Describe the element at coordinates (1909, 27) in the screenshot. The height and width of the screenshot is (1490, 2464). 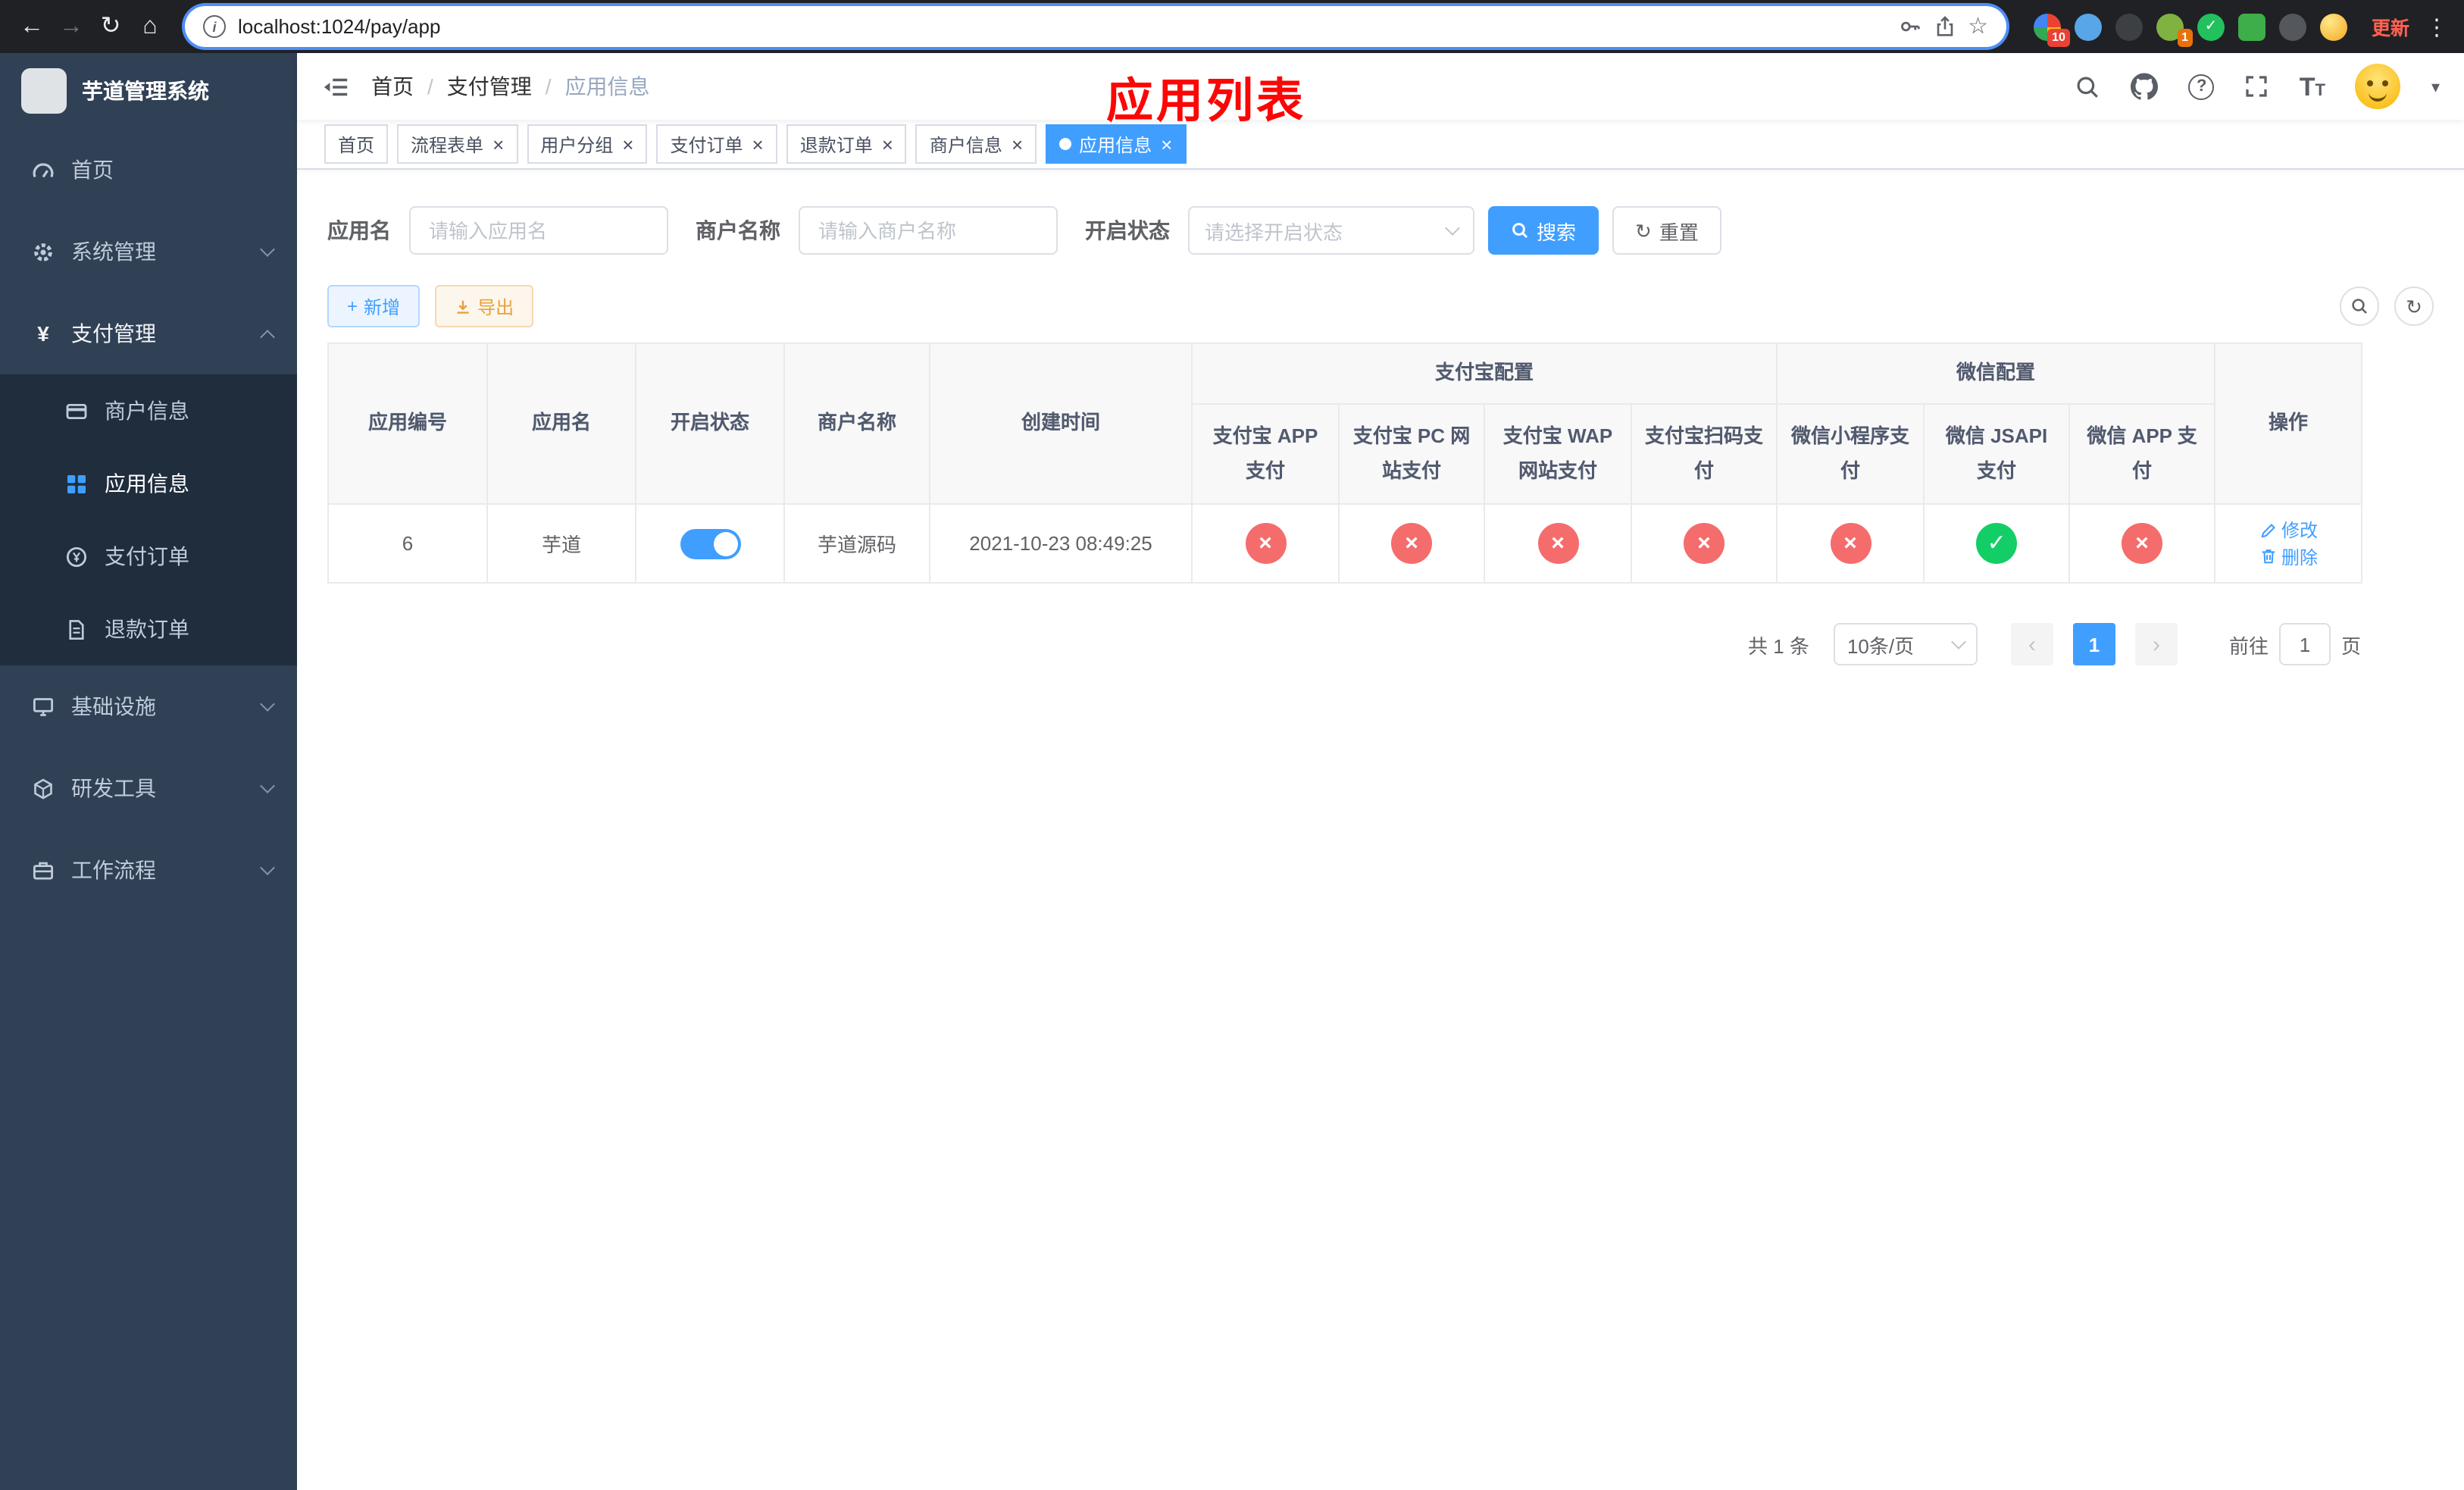
I see `password-key-icon` at that location.